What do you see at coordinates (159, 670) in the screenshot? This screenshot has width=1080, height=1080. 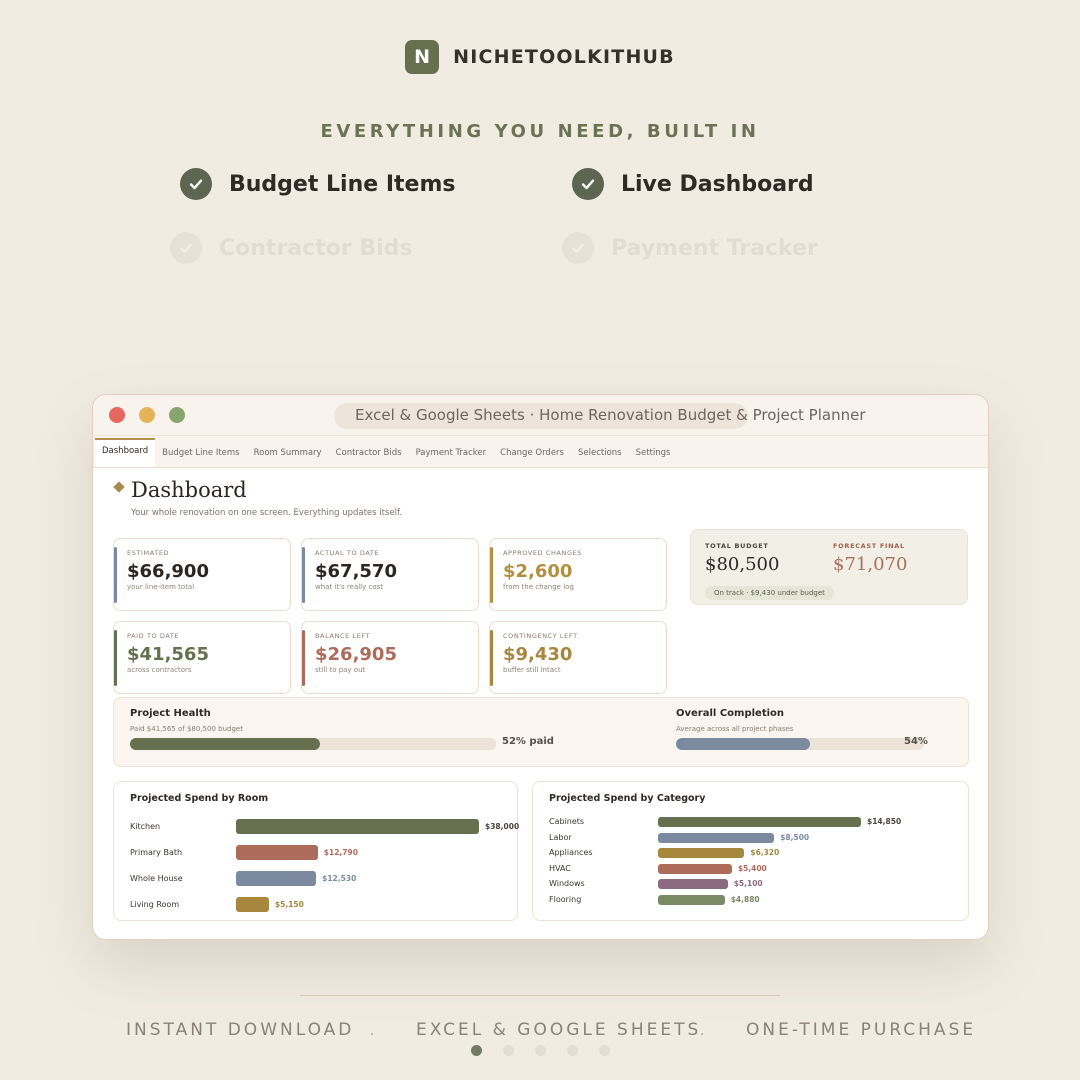 I see `stat-caption: across contractors` at bounding box center [159, 670].